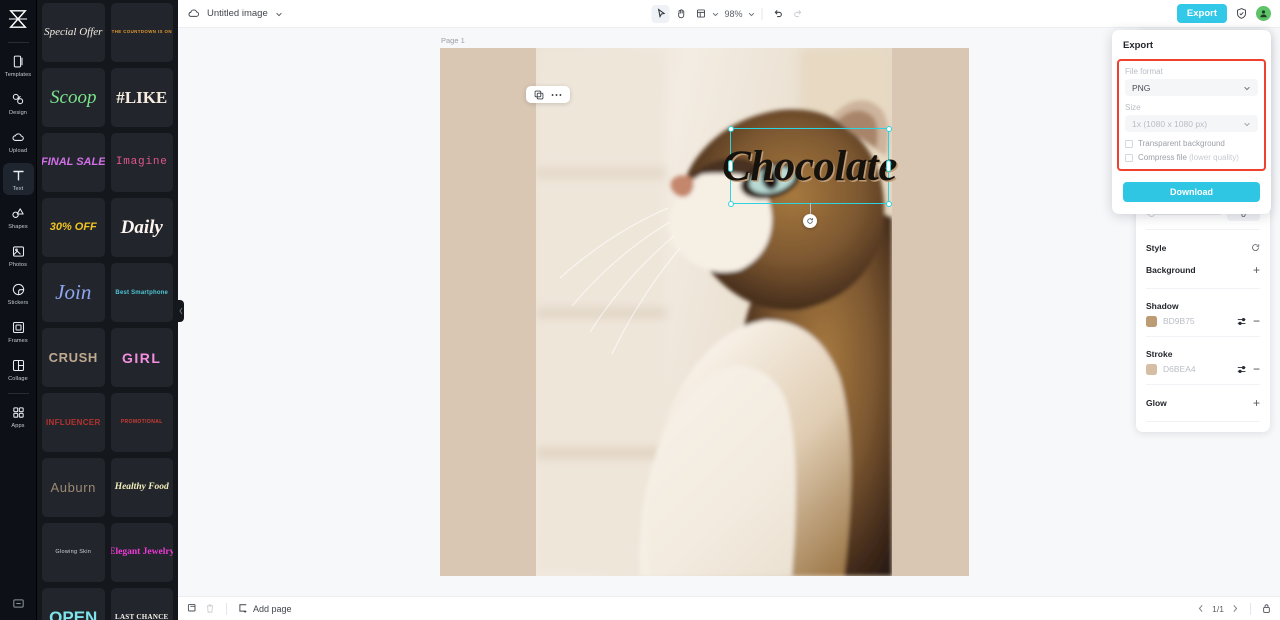 The image size is (1280, 620). I want to click on resize-handle-bl, so click(730, 203).